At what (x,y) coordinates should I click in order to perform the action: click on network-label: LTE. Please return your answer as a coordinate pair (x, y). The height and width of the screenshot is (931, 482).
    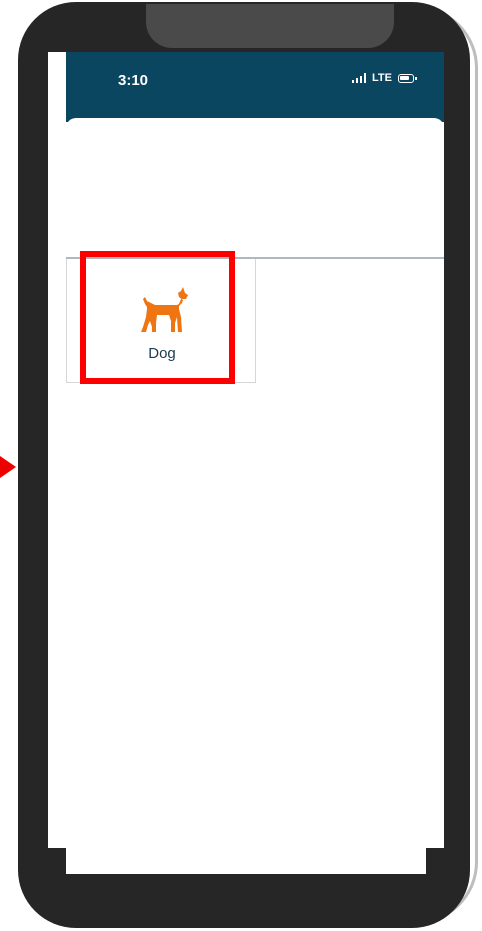
    Looking at the image, I should click on (382, 78).